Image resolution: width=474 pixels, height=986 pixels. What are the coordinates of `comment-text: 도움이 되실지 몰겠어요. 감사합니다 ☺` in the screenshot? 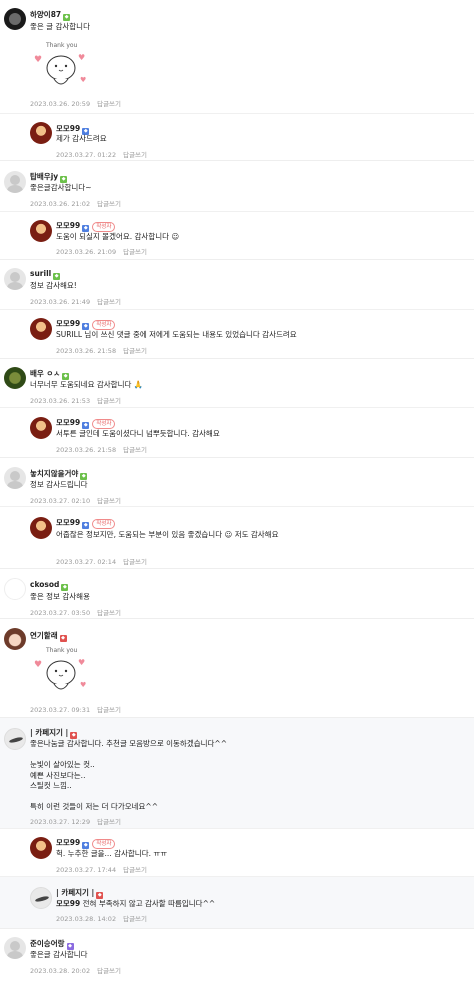 It's located at (118, 236).